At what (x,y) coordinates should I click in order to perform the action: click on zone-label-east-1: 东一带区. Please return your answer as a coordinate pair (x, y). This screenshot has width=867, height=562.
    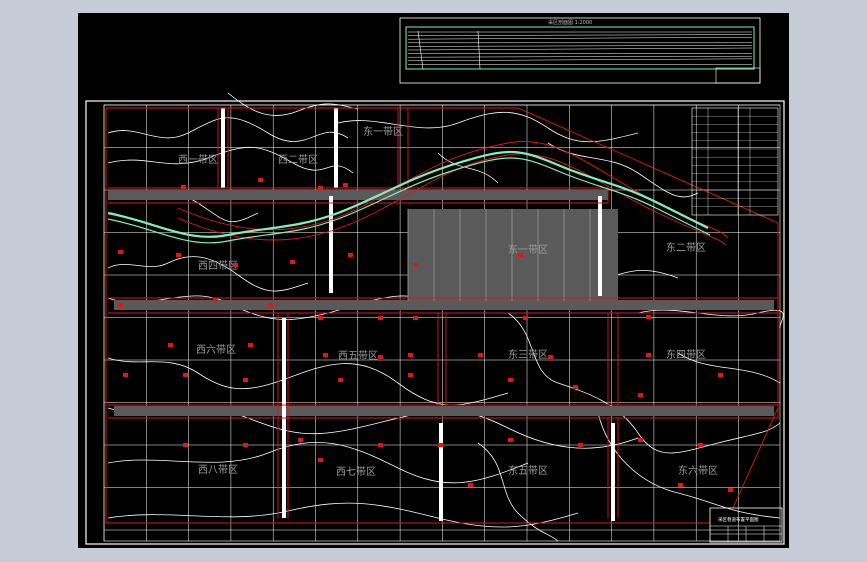
    Looking at the image, I should click on (528, 249).